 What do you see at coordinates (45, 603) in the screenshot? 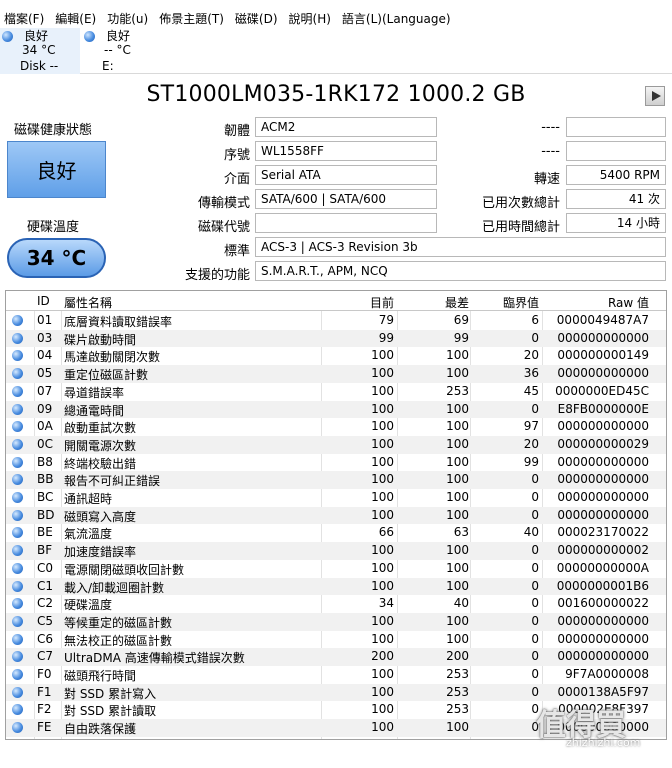
I see `cell-id: C2` at bounding box center [45, 603].